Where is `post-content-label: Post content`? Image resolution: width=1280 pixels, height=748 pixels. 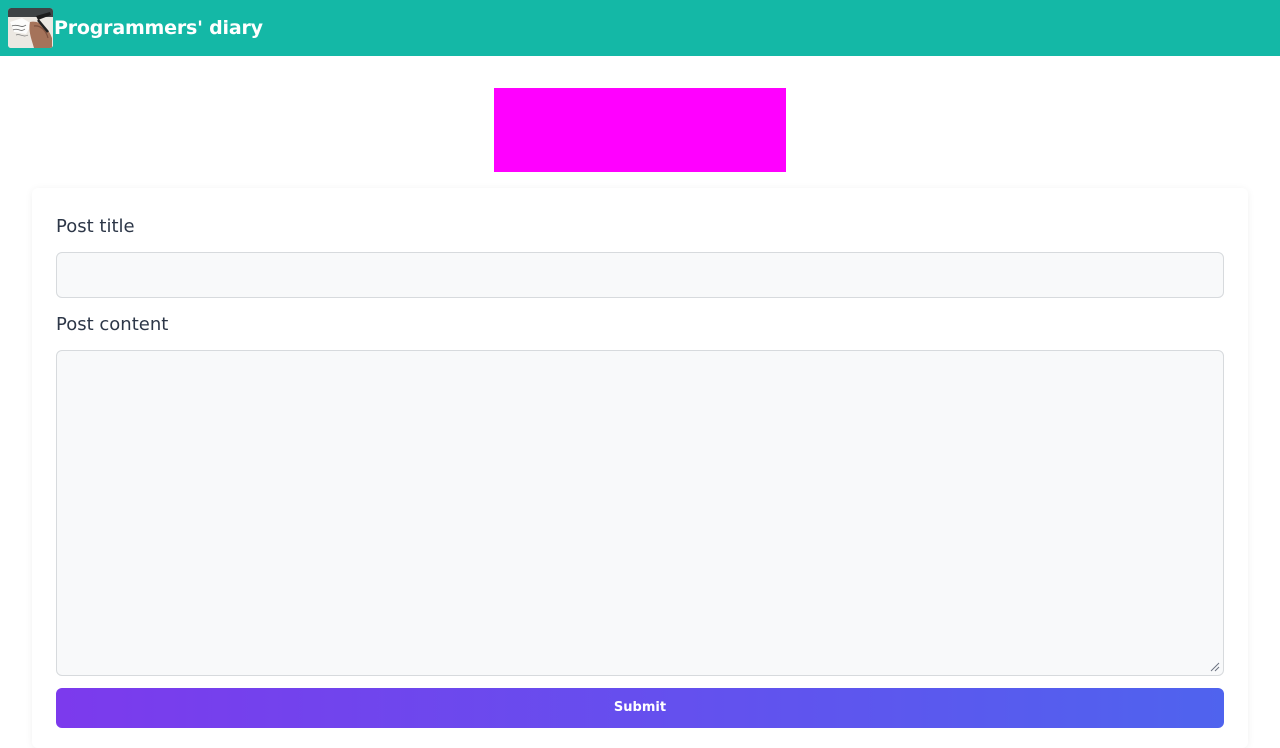 post-content-label: Post content is located at coordinates (112, 324).